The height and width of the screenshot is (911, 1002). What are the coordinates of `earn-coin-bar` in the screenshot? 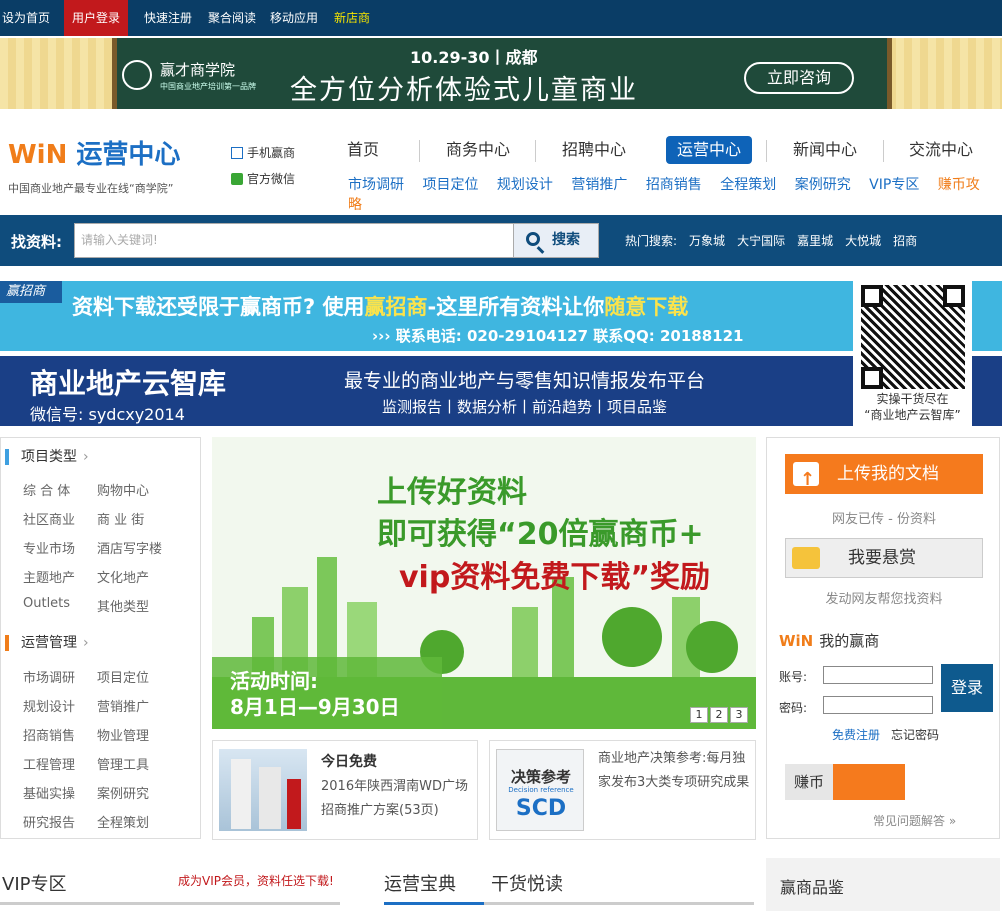 It's located at (869, 782).